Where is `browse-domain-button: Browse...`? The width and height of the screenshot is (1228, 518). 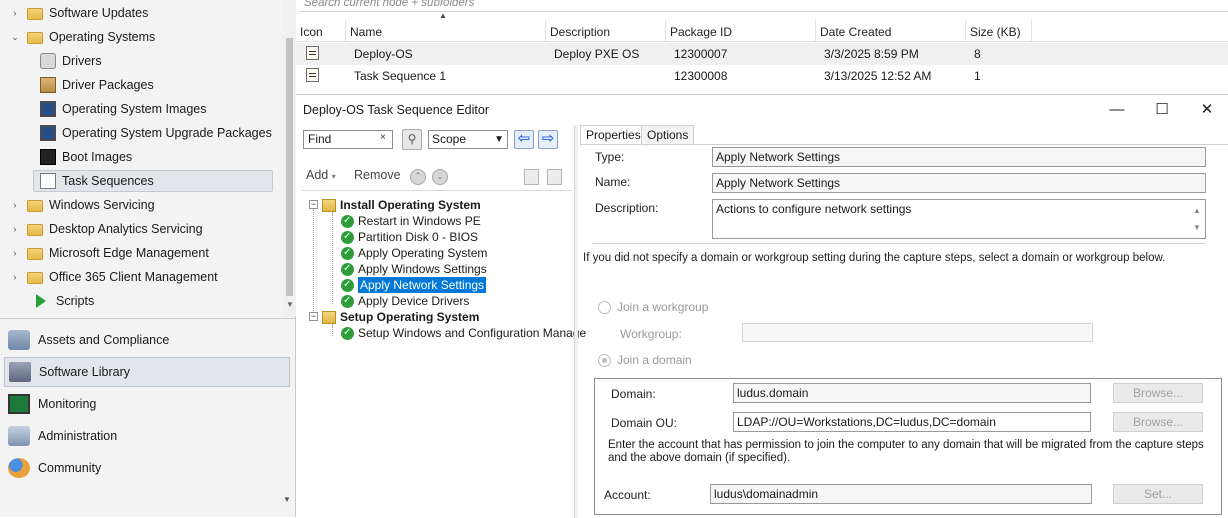
browse-domain-button: Browse... is located at coordinates (1158, 393).